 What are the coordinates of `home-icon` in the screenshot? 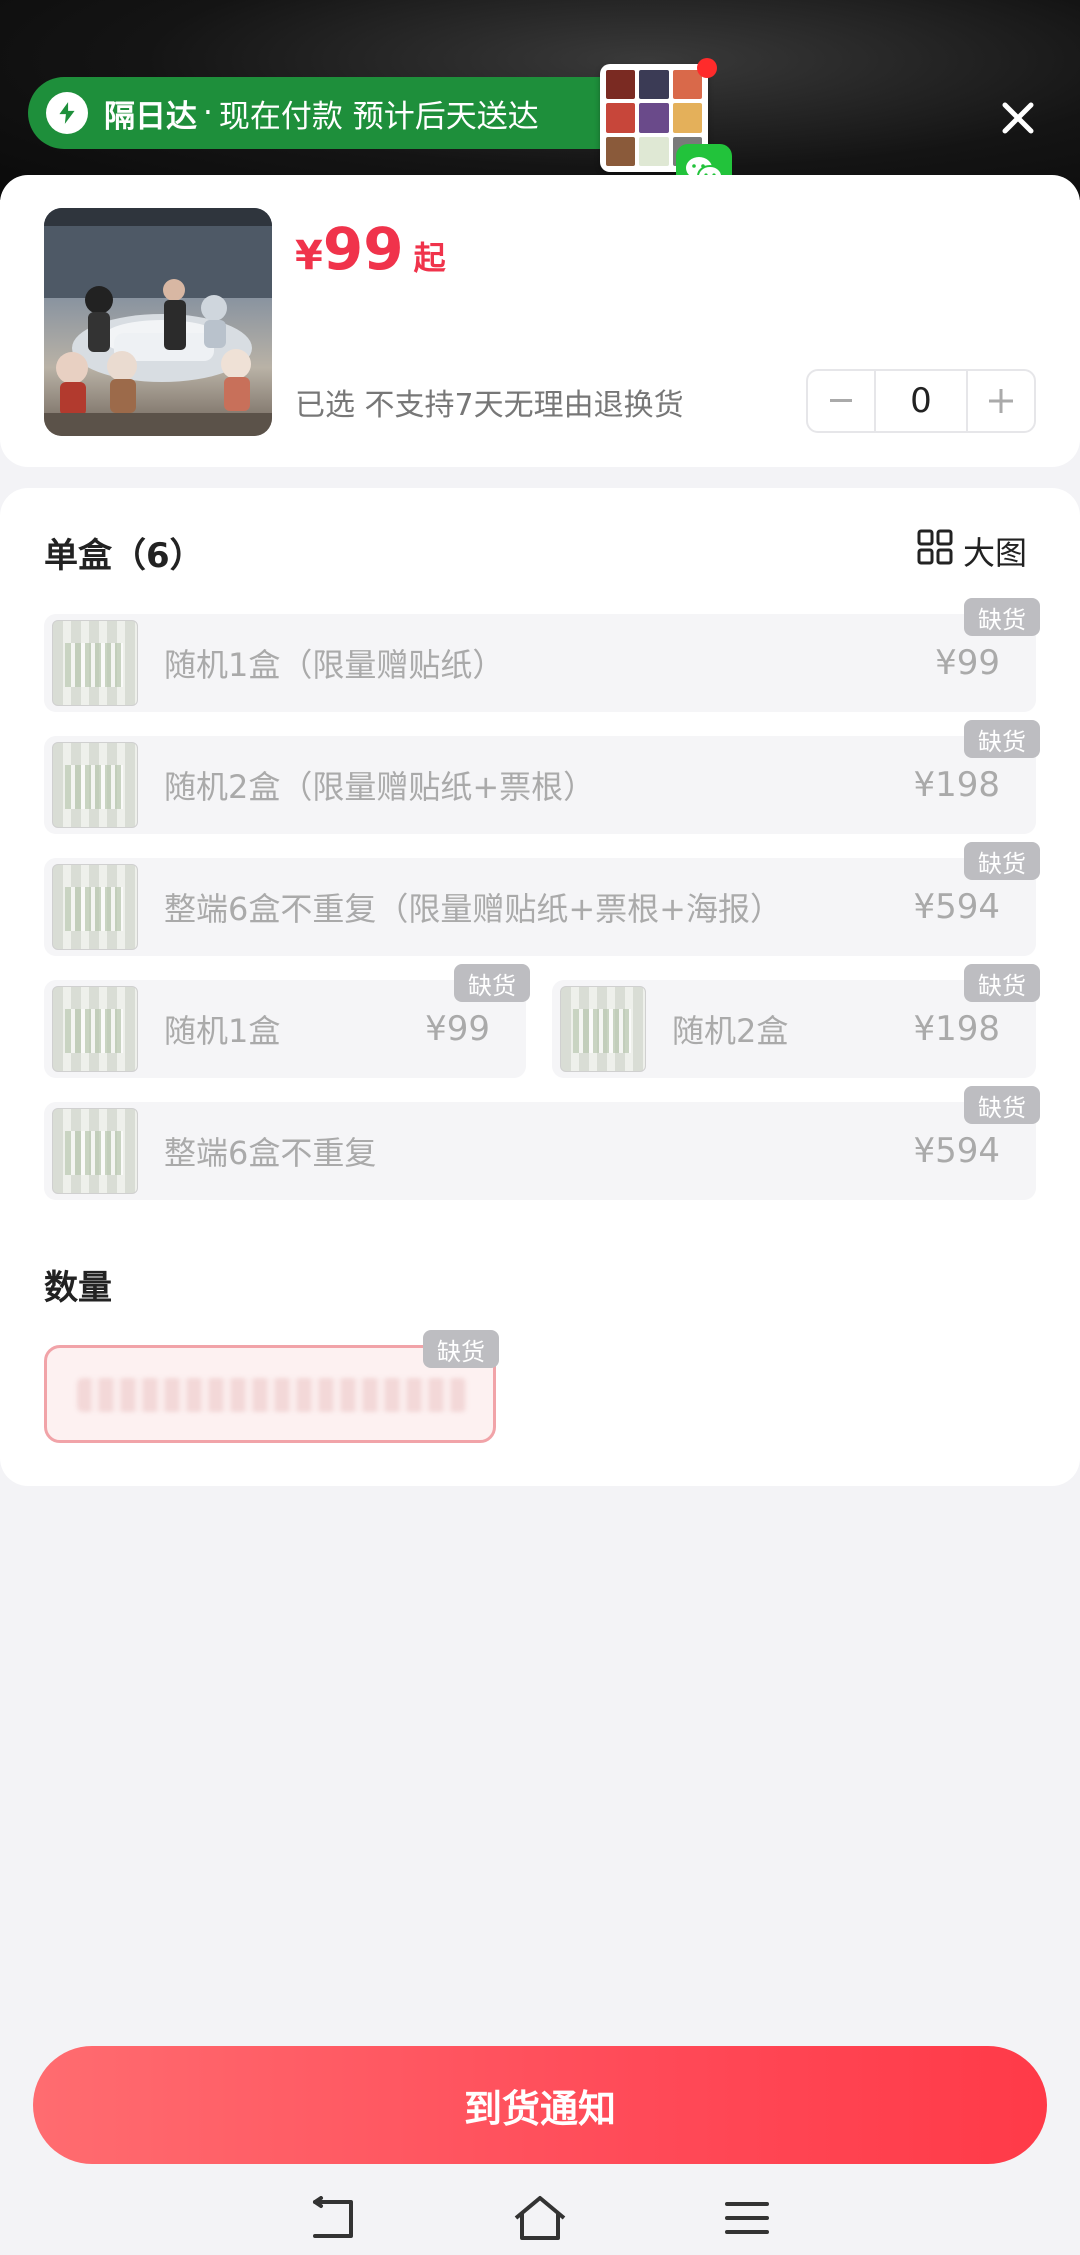 It's located at (540, 2218).